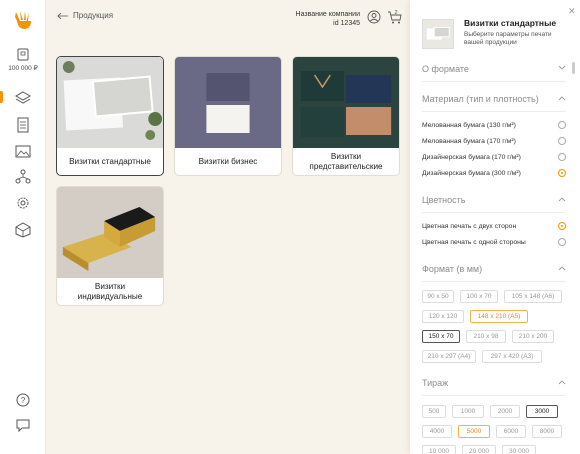  Describe the element at coordinates (110, 161) in the screenshot. I see `product-label: Визитки стандартные` at that location.